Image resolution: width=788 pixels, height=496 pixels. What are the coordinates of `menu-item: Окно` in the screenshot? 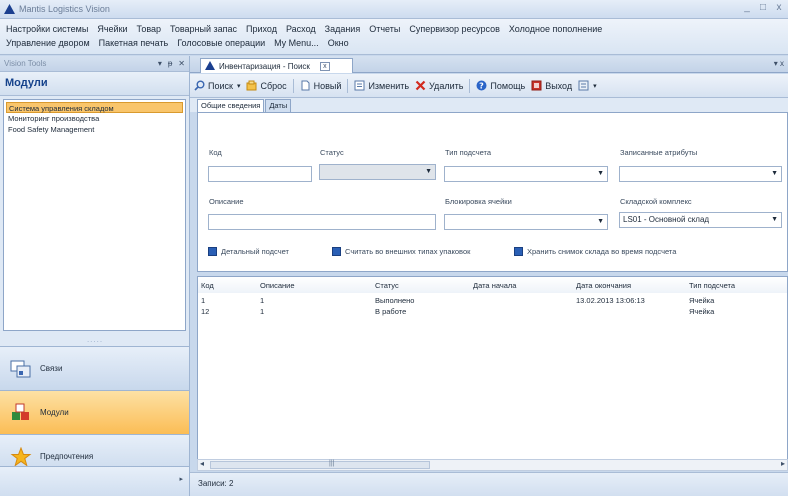 It's located at (338, 43).